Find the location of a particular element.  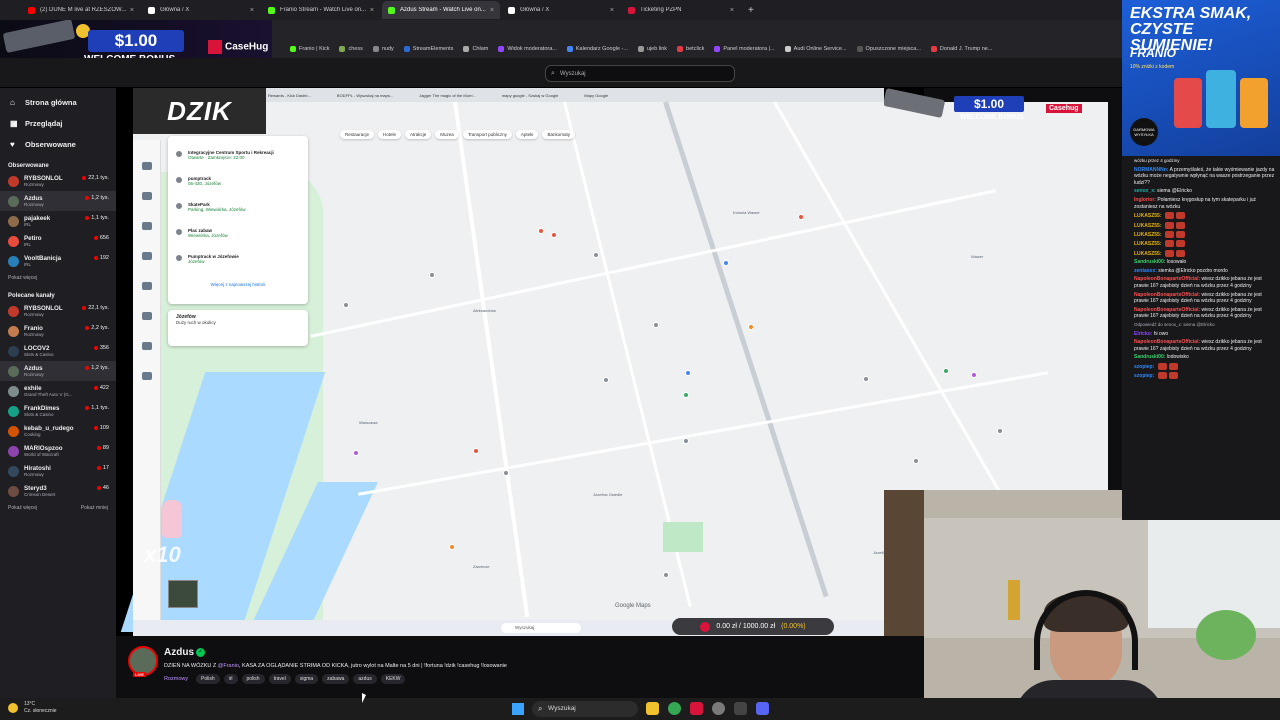

stream-tag: azdus is located at coordinates (365, 679).